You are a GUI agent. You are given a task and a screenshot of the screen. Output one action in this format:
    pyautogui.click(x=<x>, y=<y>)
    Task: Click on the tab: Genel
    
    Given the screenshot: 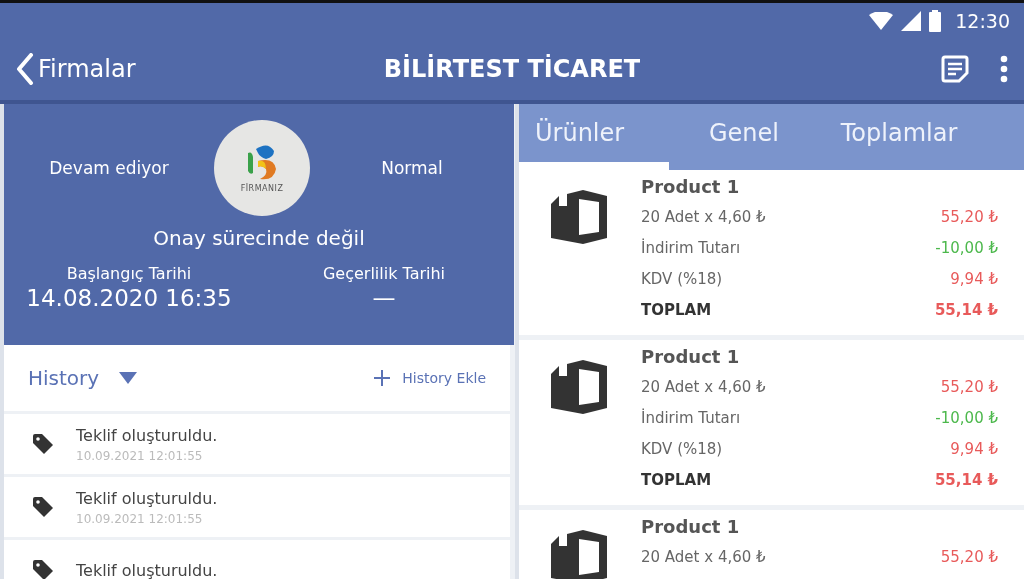 What is the action you would take?
    pyautogui.click(x=744, y=137)
    